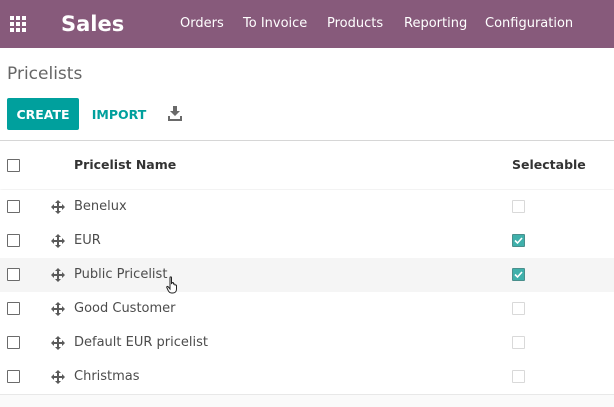 The height and width of the screenshot is (407, 614). Describe the element at coordinates (120, 275) in the screenshot. I see `pricelist-name: Public Pricelist` at that location.